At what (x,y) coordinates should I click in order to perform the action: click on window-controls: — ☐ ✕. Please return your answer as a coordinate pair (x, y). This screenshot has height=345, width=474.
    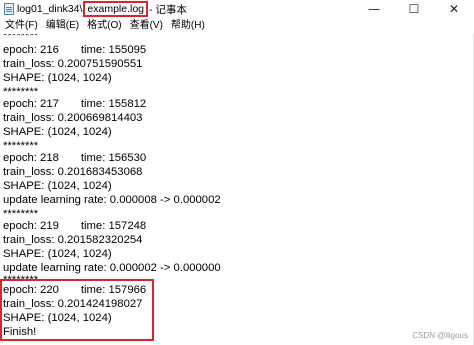
    Looking at the image, I should click on (414, 9).